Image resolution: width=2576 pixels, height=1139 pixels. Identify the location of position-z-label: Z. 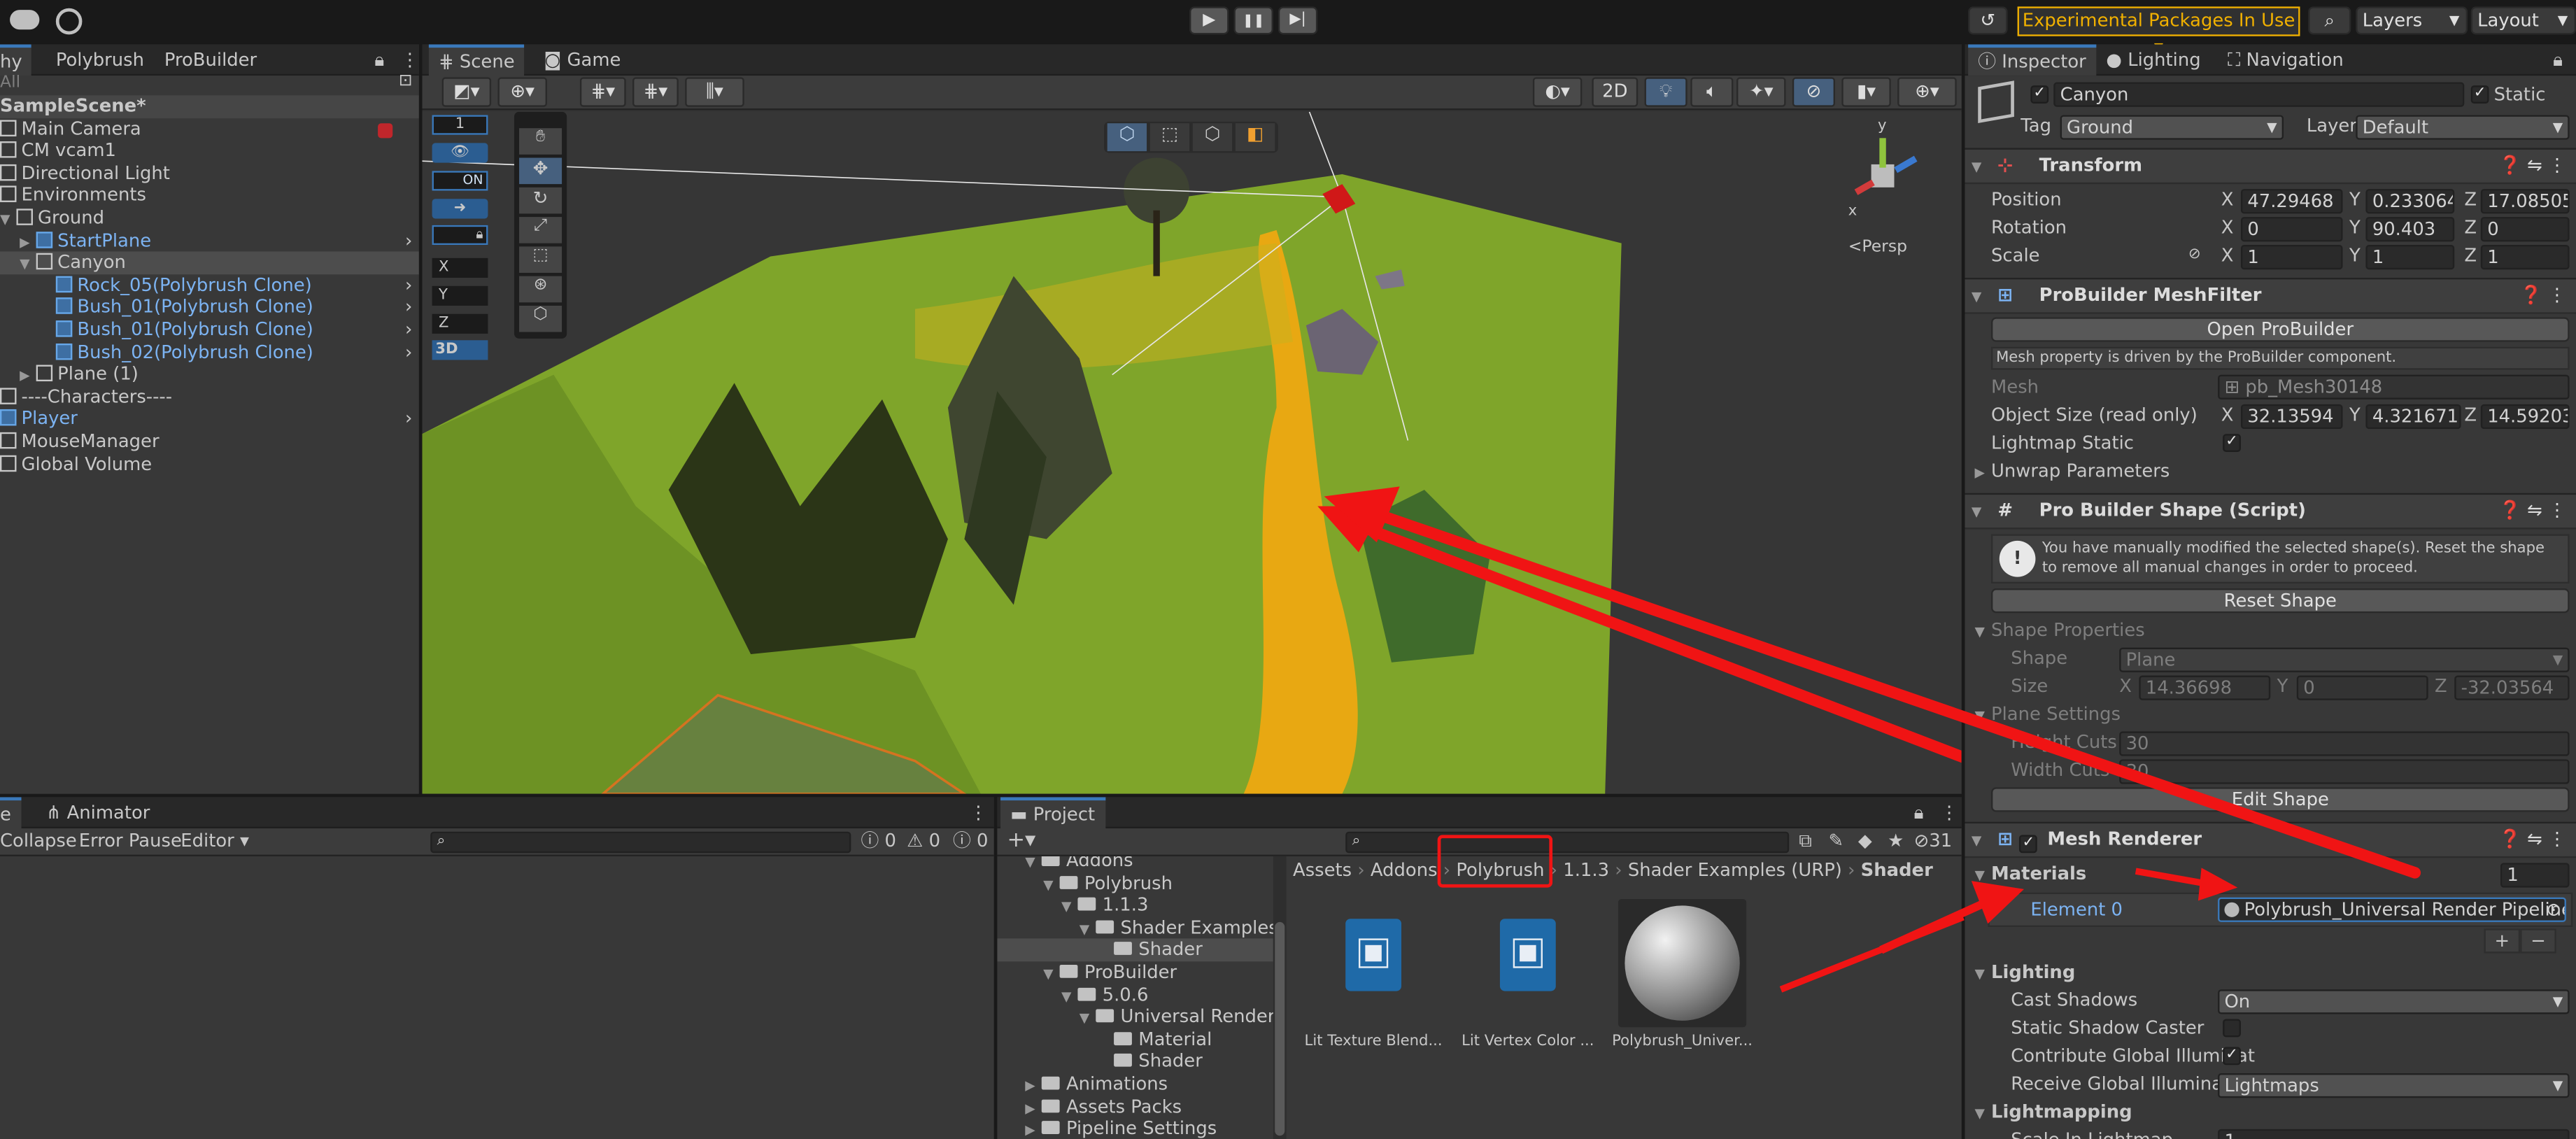
(2470, 200).